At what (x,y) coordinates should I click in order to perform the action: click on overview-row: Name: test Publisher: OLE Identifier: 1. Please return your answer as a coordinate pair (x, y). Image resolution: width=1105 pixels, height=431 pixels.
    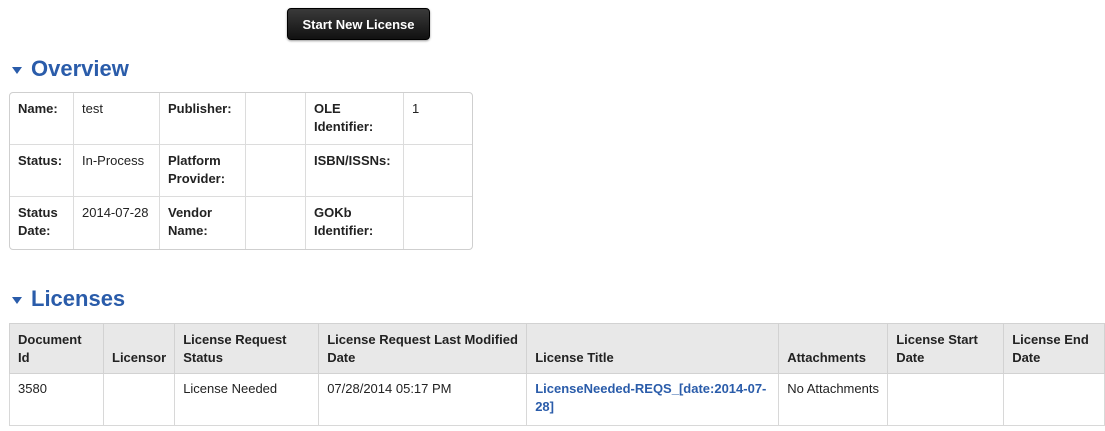
    Looking at the image, I should click on (241, 119).